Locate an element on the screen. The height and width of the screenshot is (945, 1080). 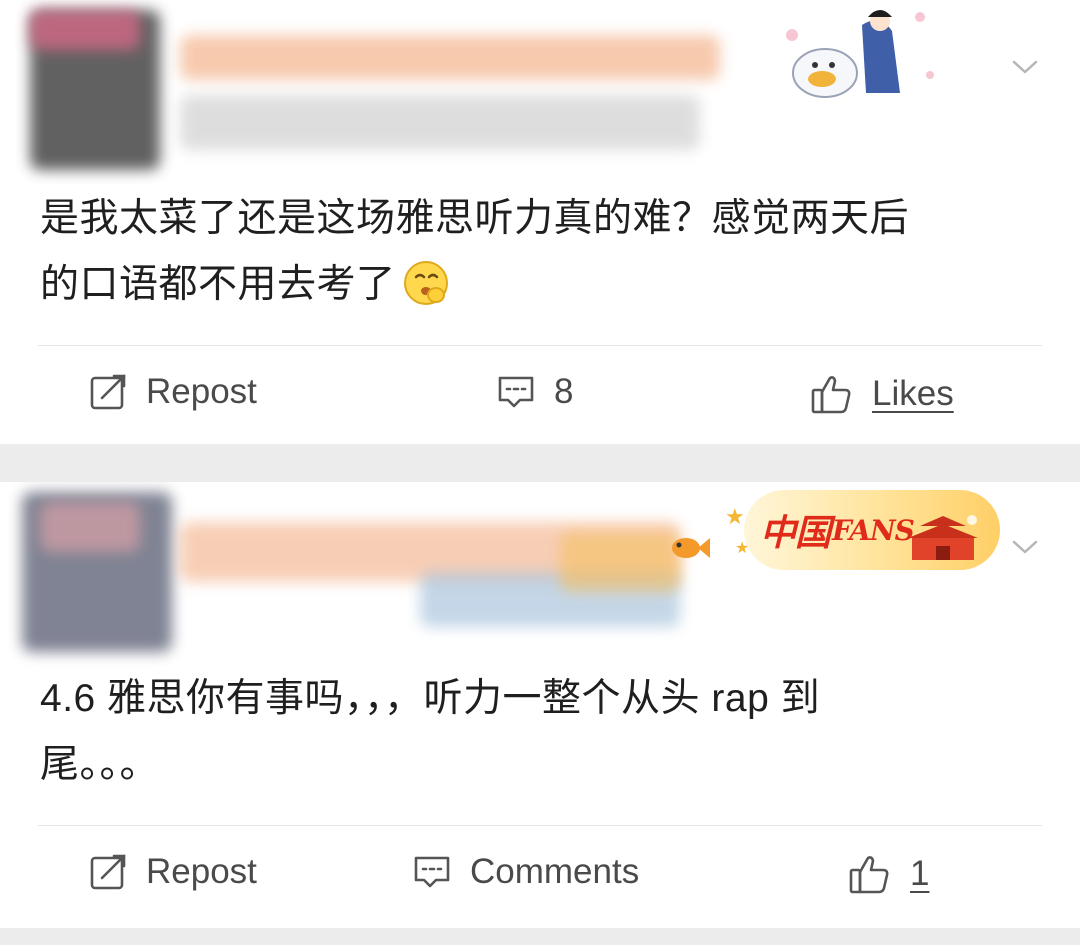
comments-button: Comments is located at coordinates (525, 872).